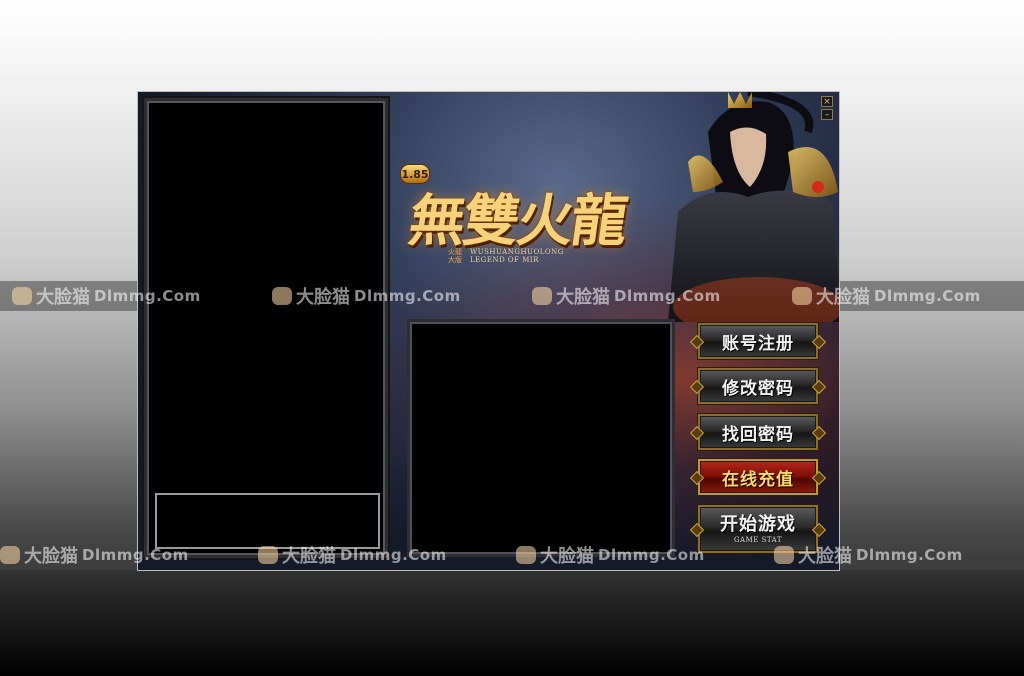 The image size is (1024, 676). I want to click on logo-subtitle-en: WUSHUANGHUOLONG LEGEND OF MIR, so click(517, 256).